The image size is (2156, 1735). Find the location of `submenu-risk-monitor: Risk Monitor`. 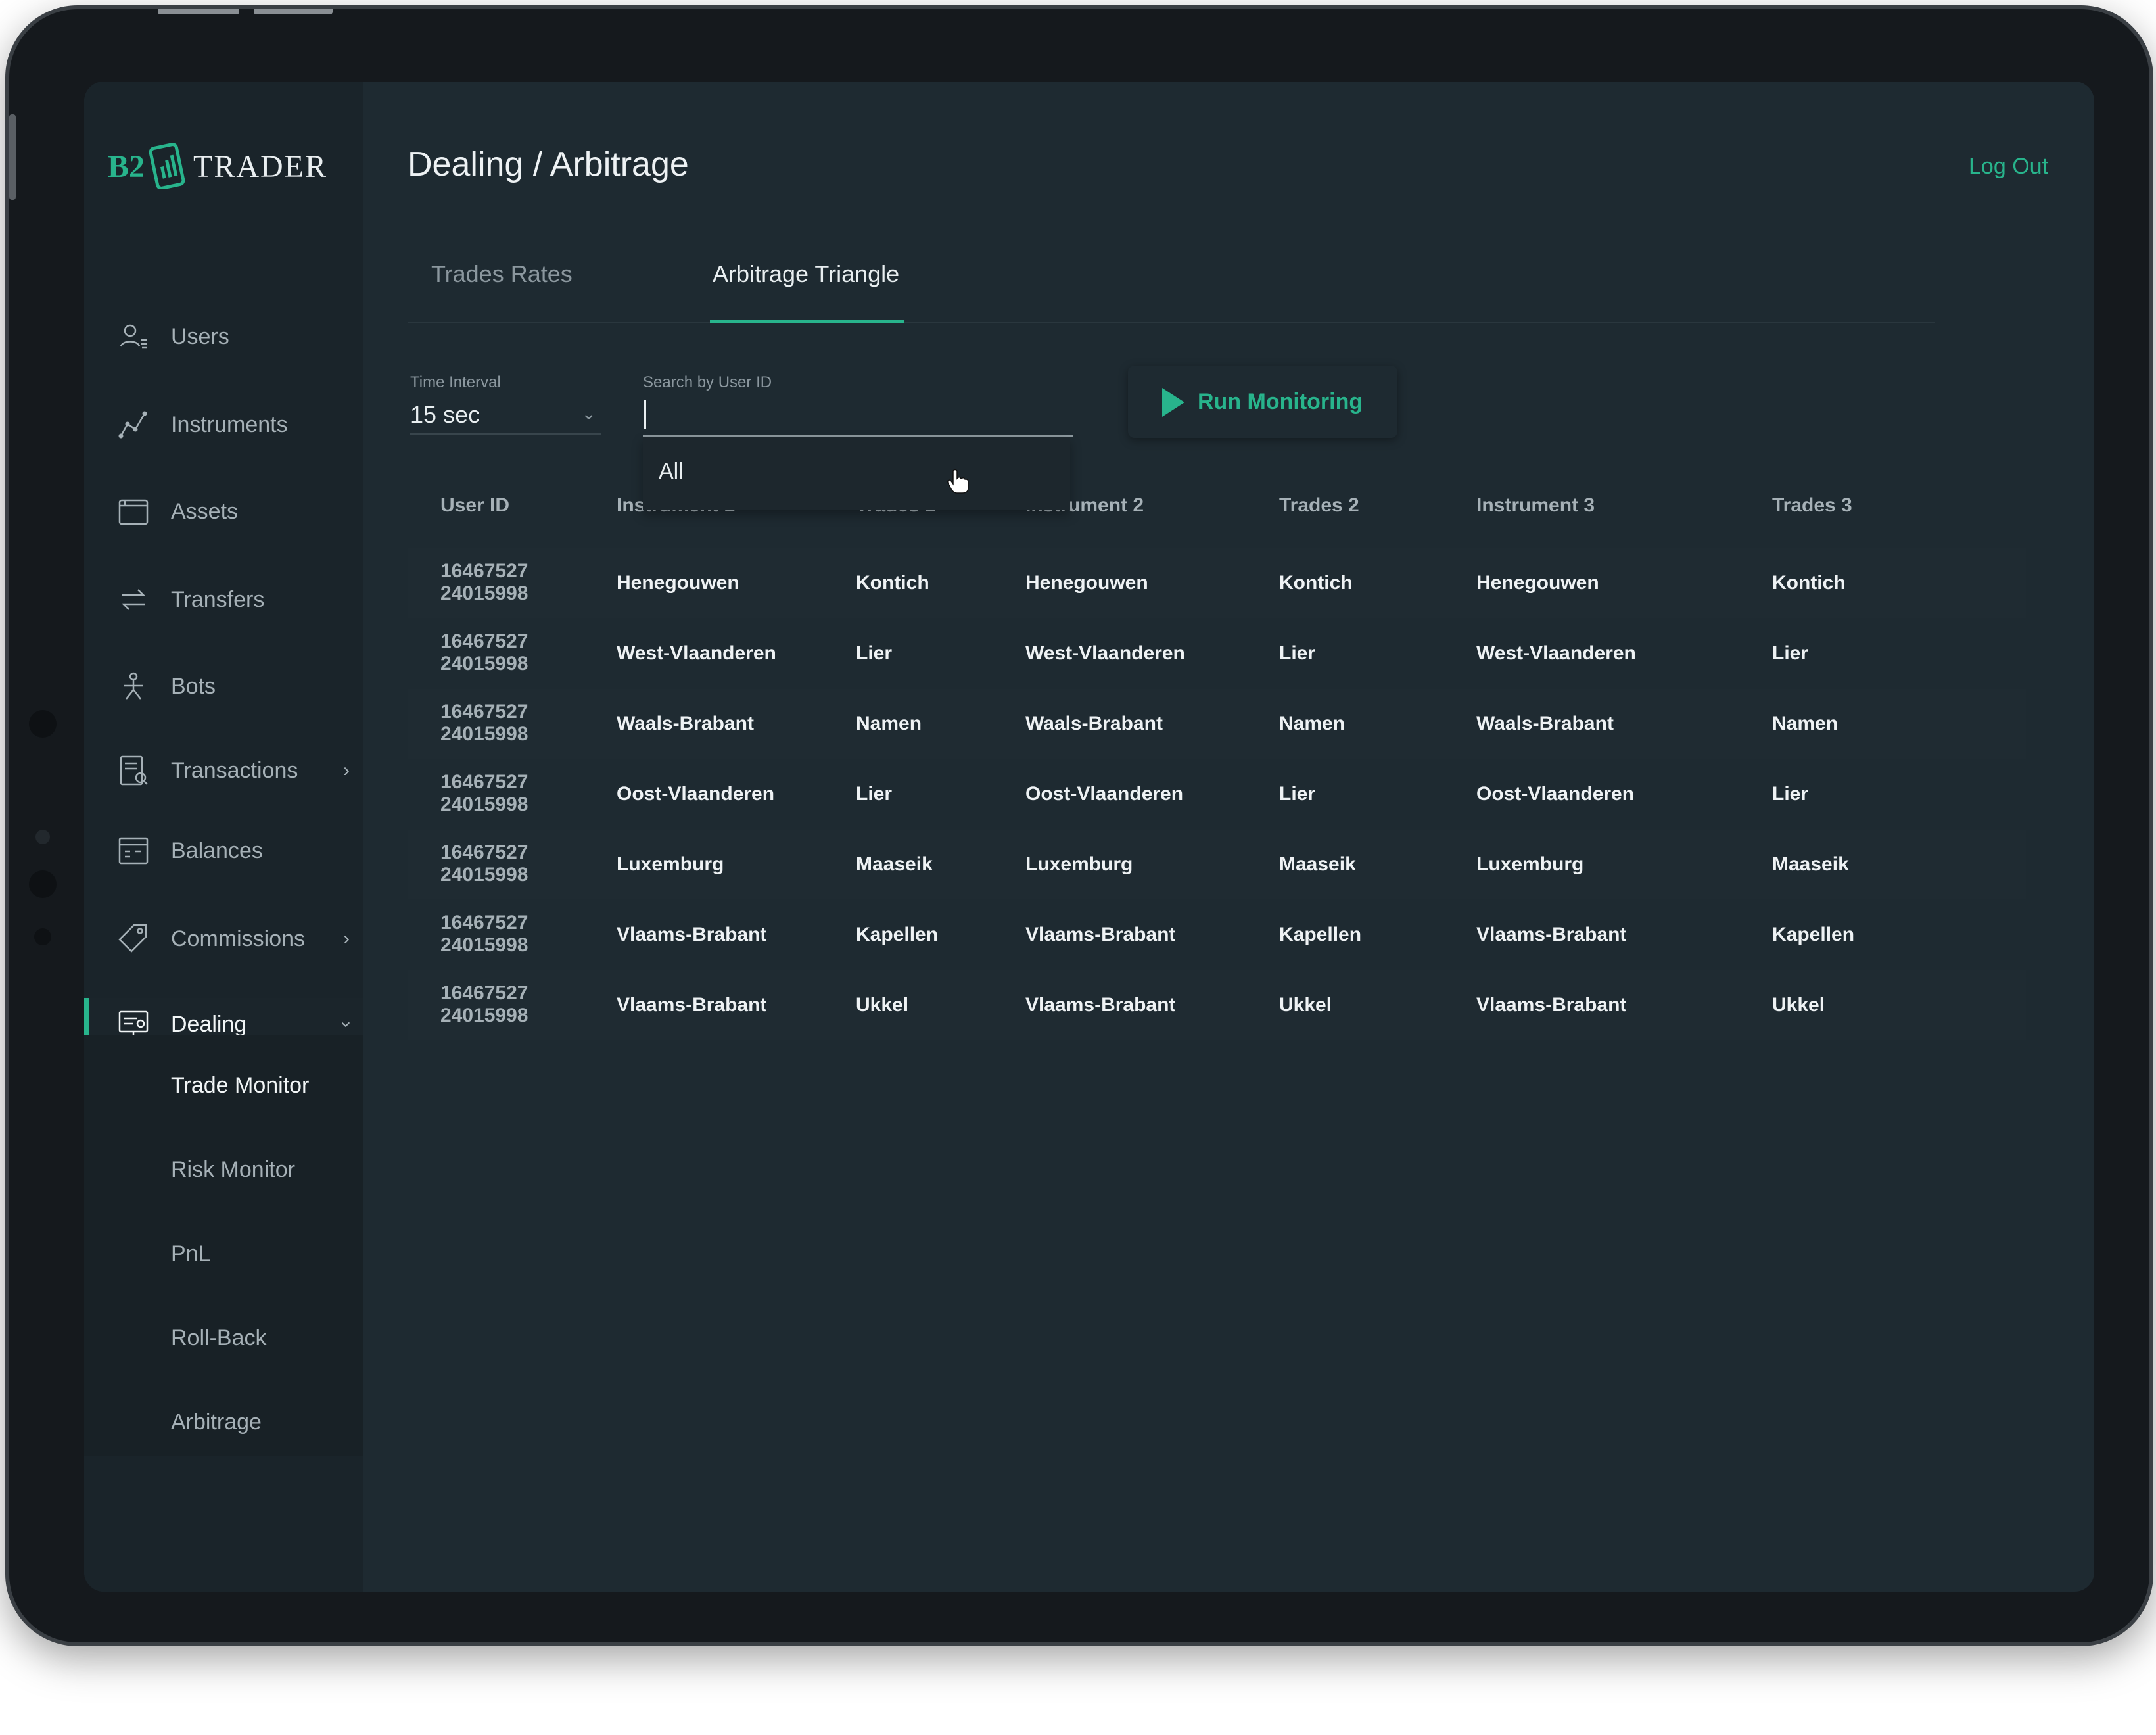

submenu-risk-monitor: Risk Monitor is located at coordinates (233, 1170).